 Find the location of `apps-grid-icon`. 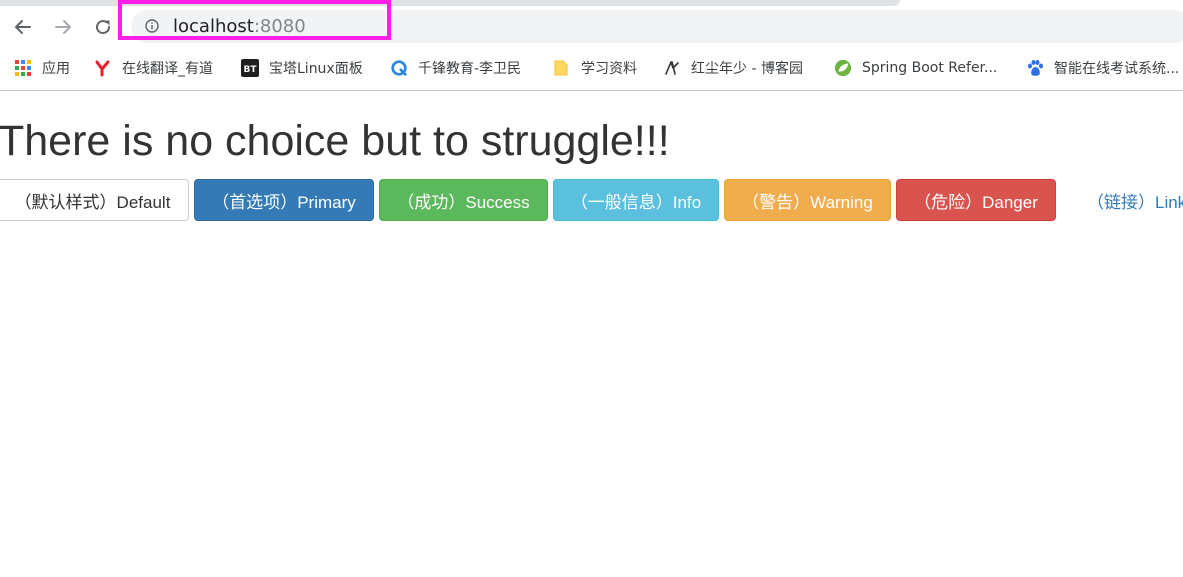

apps-grid-icon is located at coordinates (23, 68).